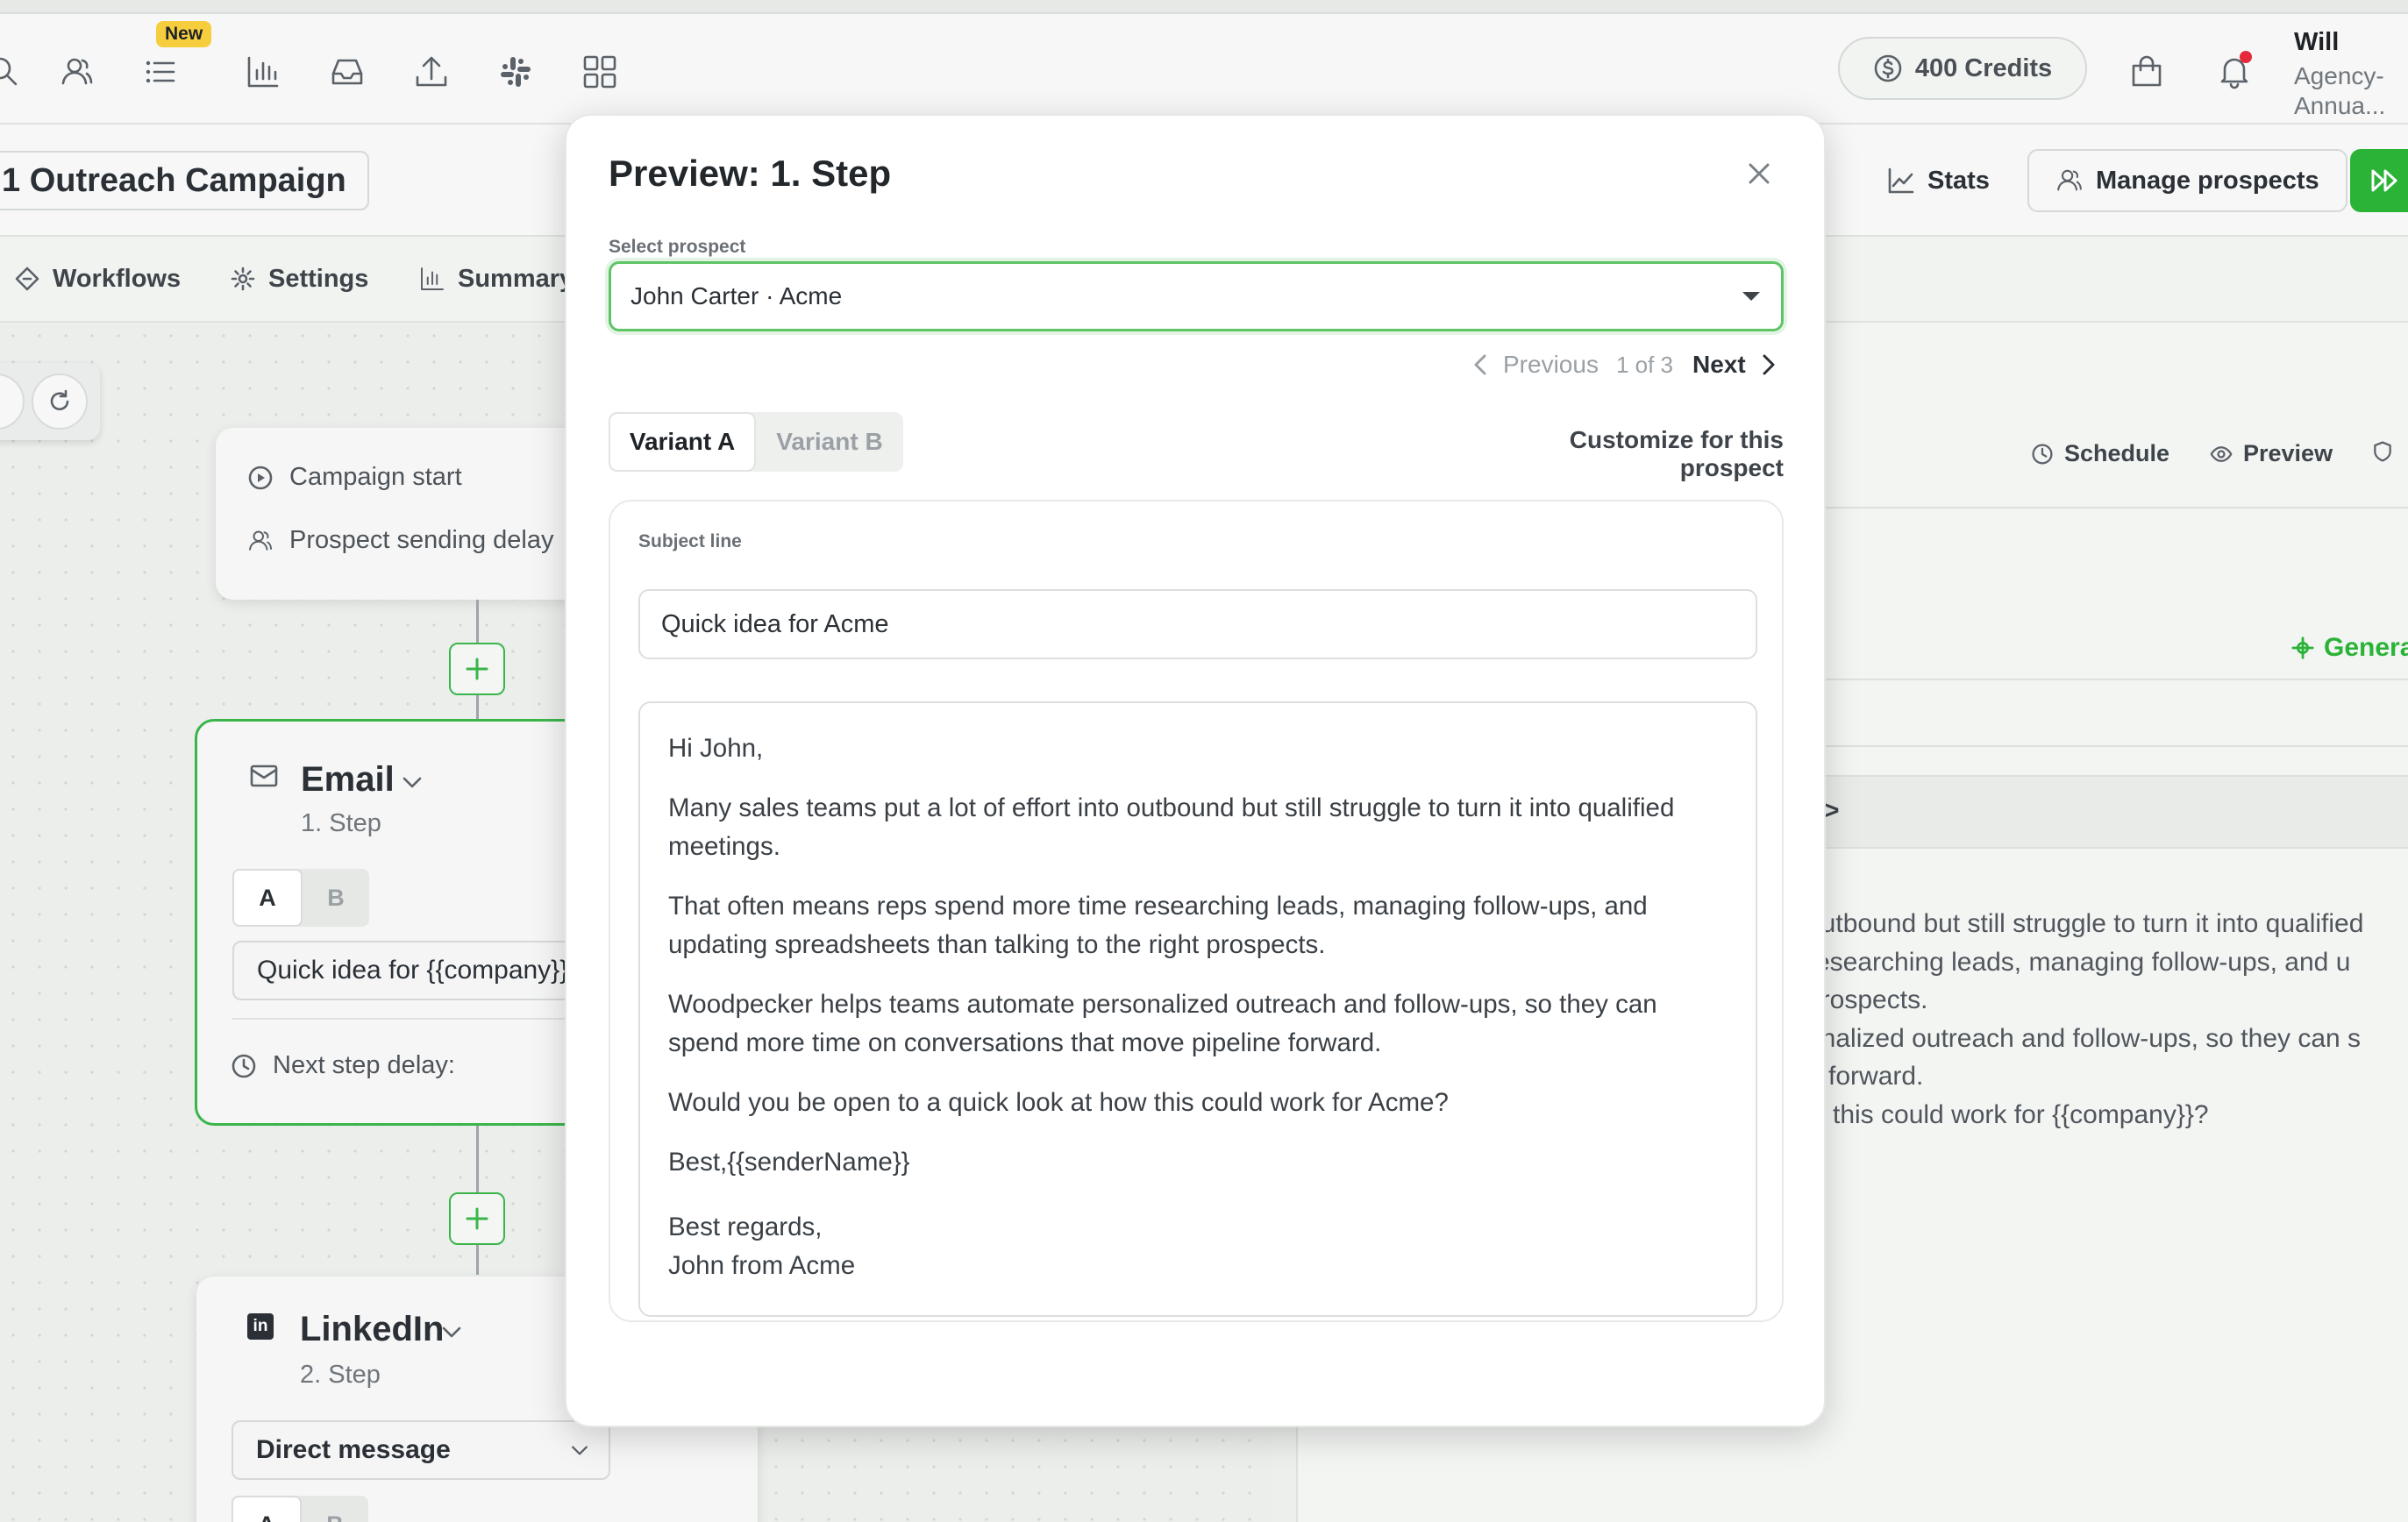  Describe the element at coordinates (1481, 365) in the screenshot. I see `chevron-left-icon` at that location.